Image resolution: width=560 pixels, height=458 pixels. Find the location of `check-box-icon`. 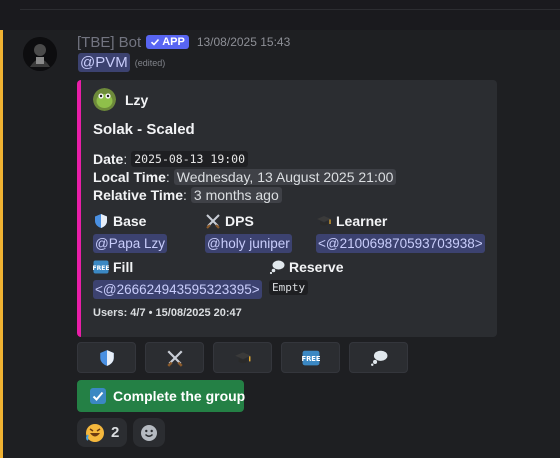

check-box-icon is located at coordinates (98, 396).